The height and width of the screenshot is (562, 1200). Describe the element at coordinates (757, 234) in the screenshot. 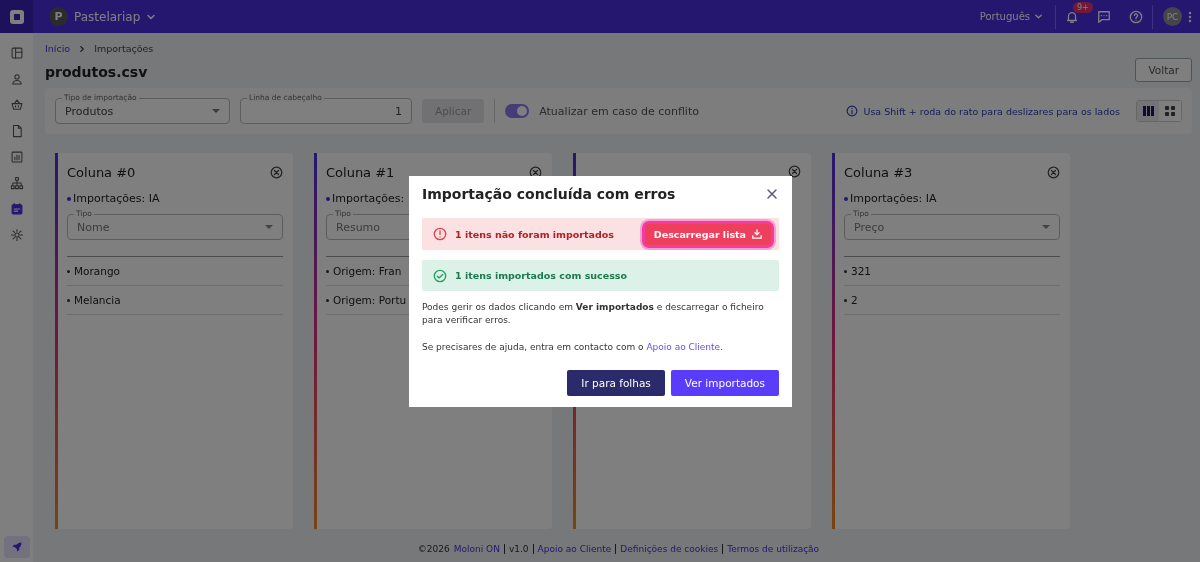

I see `download-icon` at that location.